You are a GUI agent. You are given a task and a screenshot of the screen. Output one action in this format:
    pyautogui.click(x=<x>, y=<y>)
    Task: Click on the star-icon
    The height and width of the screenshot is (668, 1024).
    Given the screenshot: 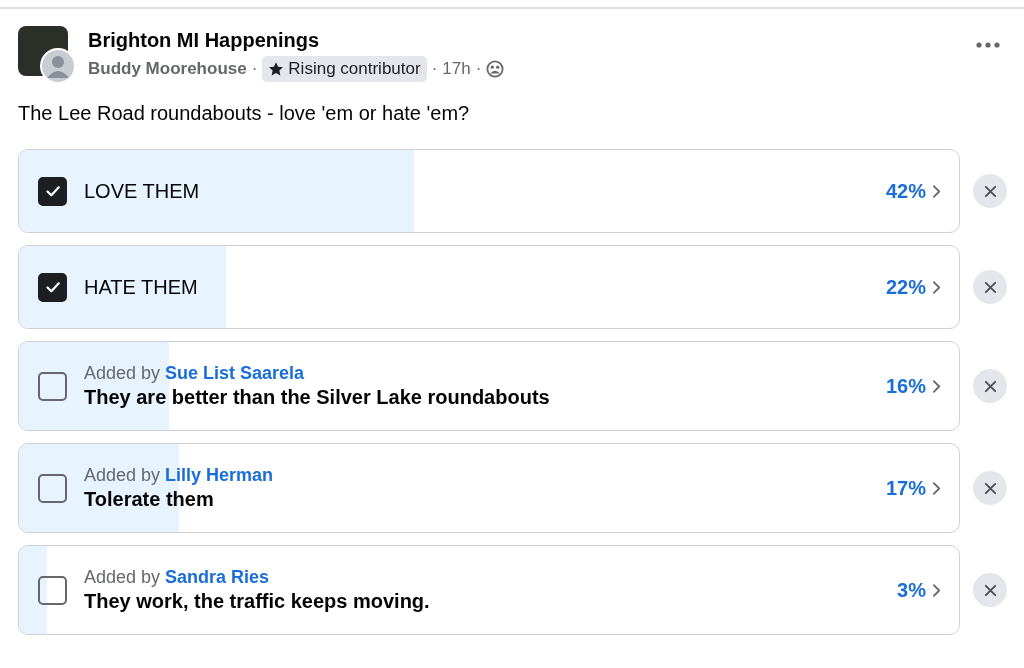 What is the action you would take?
    pyautogui.click(x=276, y=69)
    